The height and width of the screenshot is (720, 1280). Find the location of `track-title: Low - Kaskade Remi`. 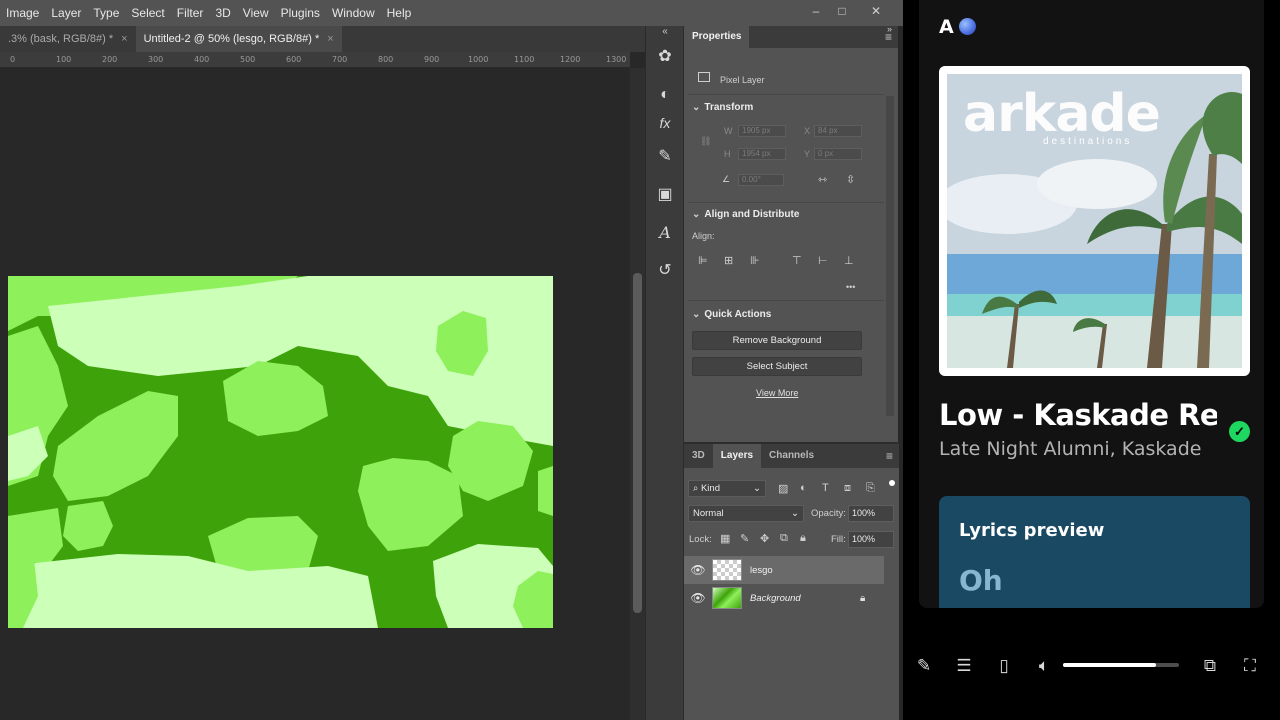

track-title: Low - Kaskade Remi is located at coordinates (1078, 415).